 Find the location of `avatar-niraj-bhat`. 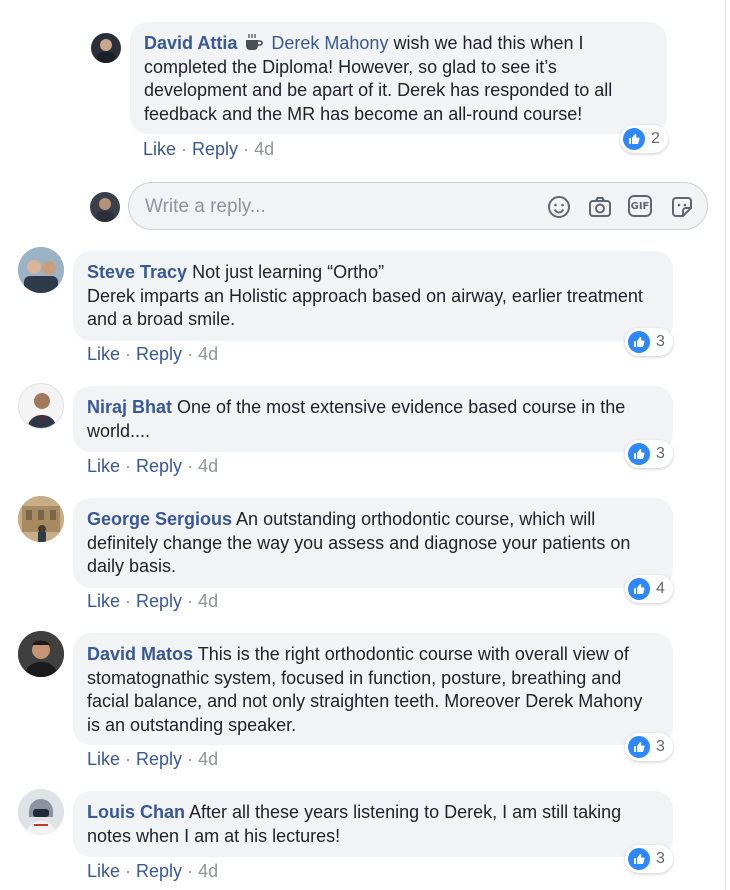

avatar-niraj-bhat is located at coordinates (41, 406).